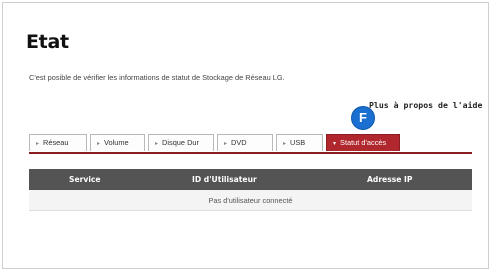  I want to click on column-header-user-id: ID d'Utilisateur, so click(224, 179).